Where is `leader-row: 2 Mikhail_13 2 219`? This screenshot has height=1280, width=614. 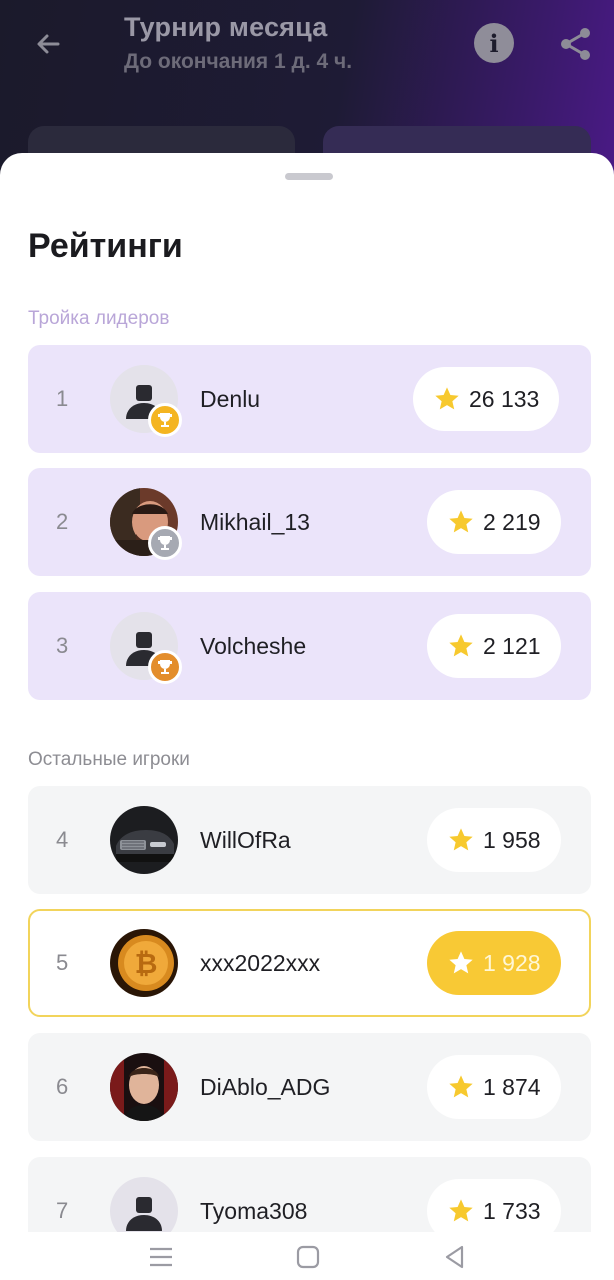
leader-row: 2 Mikhail_13 2 219 is located at coordinates (309, 522).